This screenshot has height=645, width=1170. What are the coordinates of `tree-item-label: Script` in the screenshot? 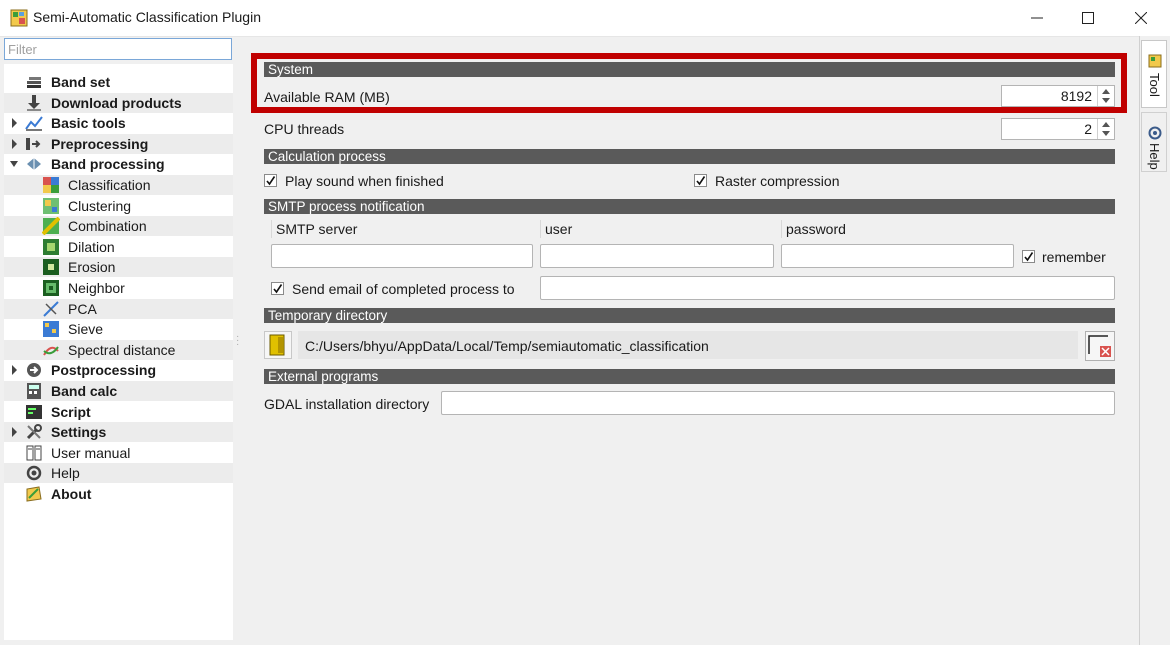 It's located at (71, 411).